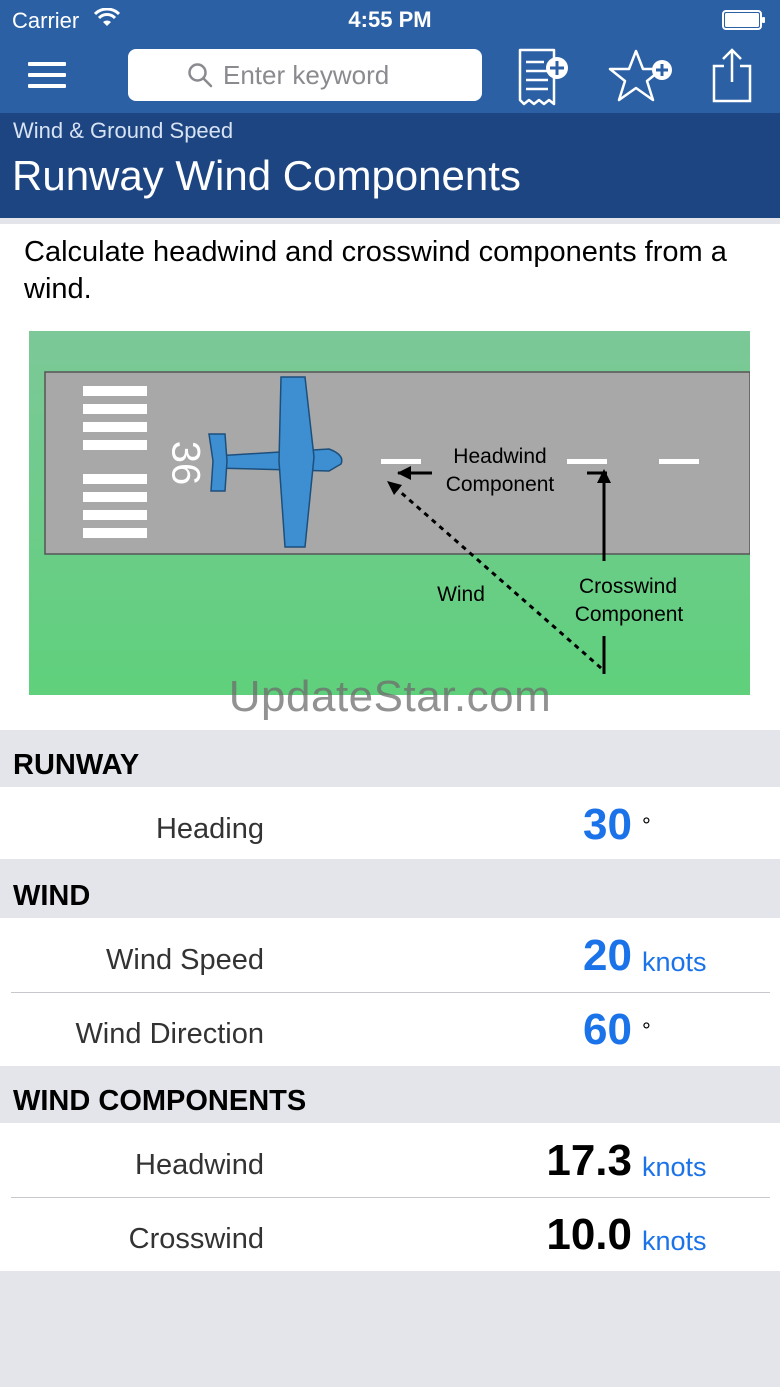 This screenshot has width=780, height=1387. Describe the element at coordinates (674, 962) in the screenshot. I see `wind-speed-unit: knots` at that location.